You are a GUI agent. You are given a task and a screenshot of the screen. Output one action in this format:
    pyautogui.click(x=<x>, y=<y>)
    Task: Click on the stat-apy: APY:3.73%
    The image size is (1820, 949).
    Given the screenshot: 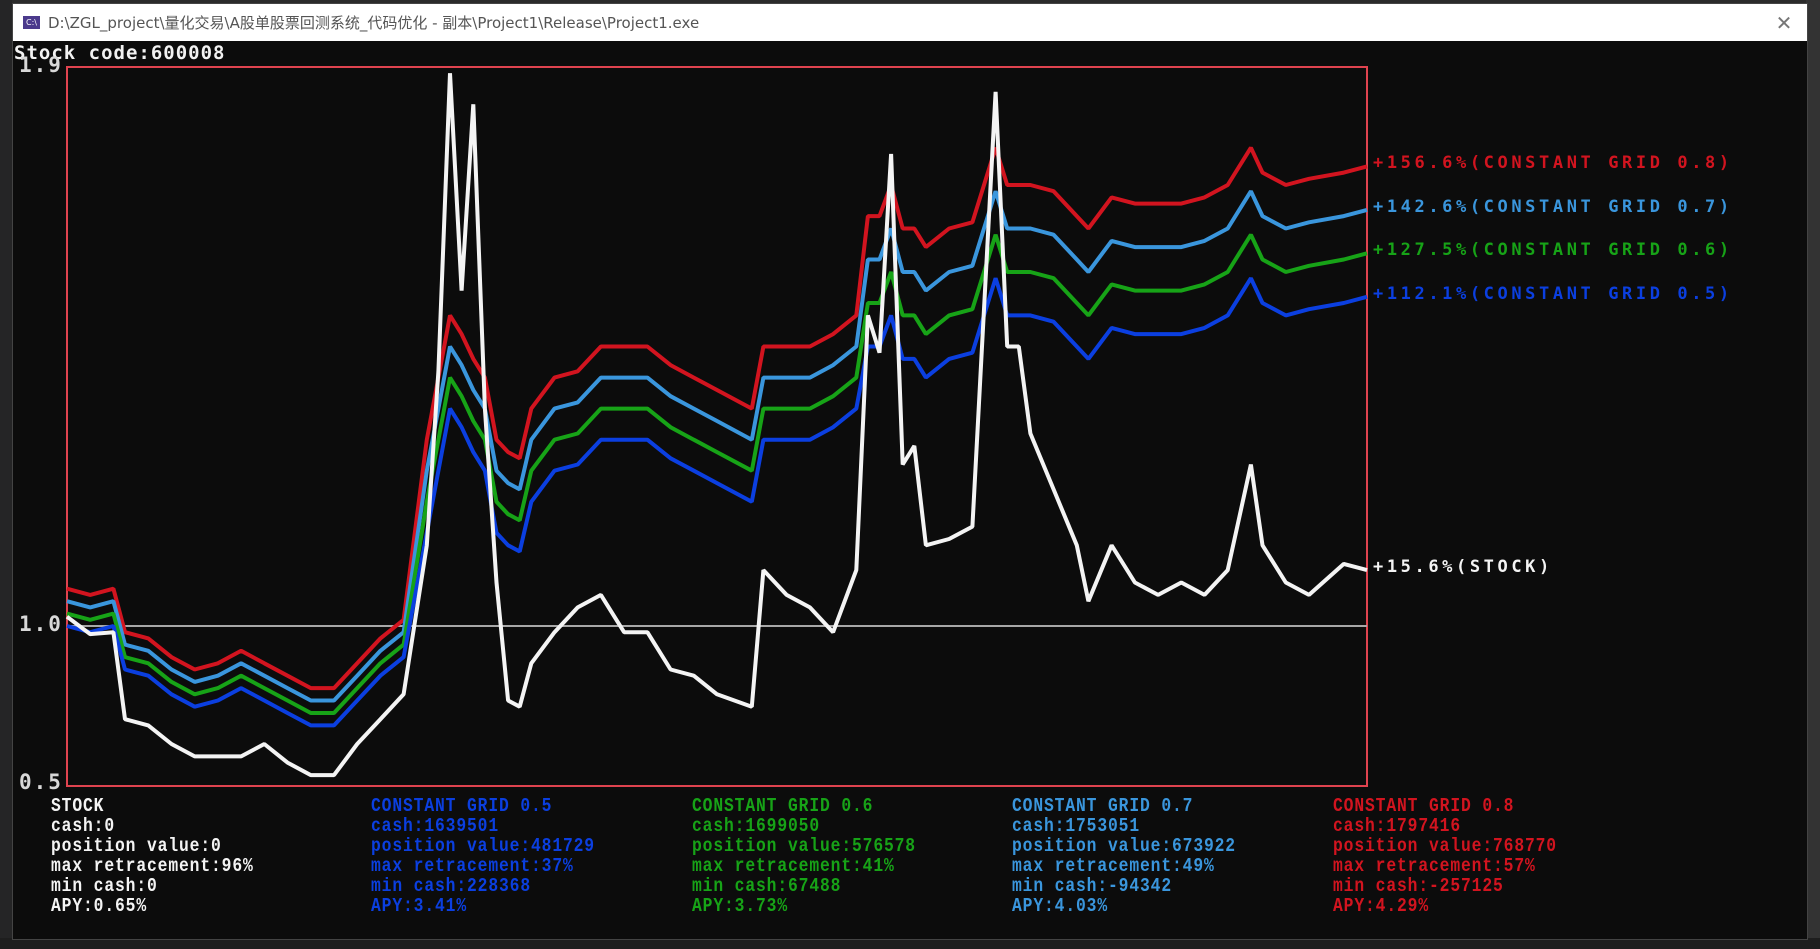 What is the action you would take?
    pyautogui.click(x=740, y=906)
    